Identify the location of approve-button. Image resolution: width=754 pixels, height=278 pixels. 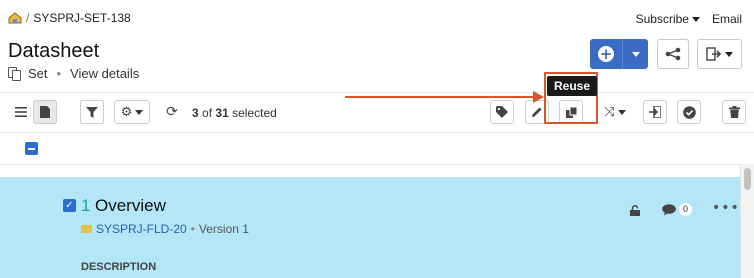
(689, 112).